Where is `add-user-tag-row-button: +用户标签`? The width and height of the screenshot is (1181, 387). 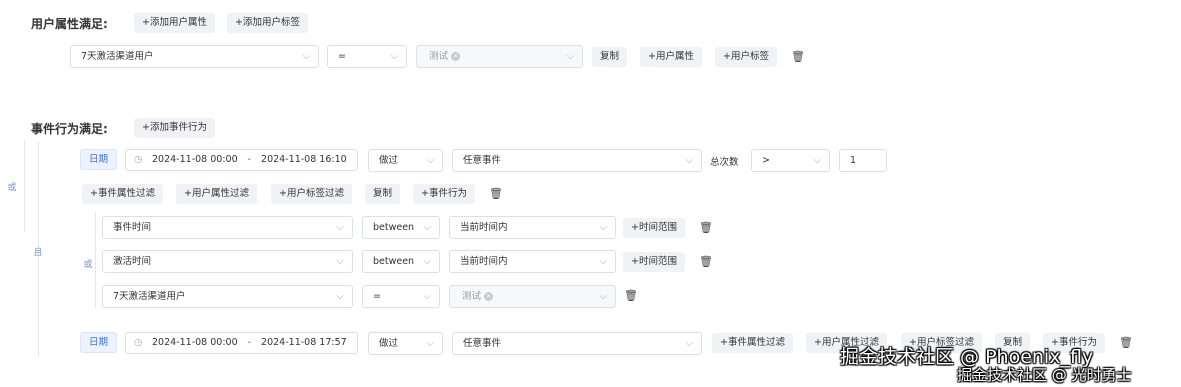
add-user-tag-row-button: +用户标签 is located at coordinates (746, 57).